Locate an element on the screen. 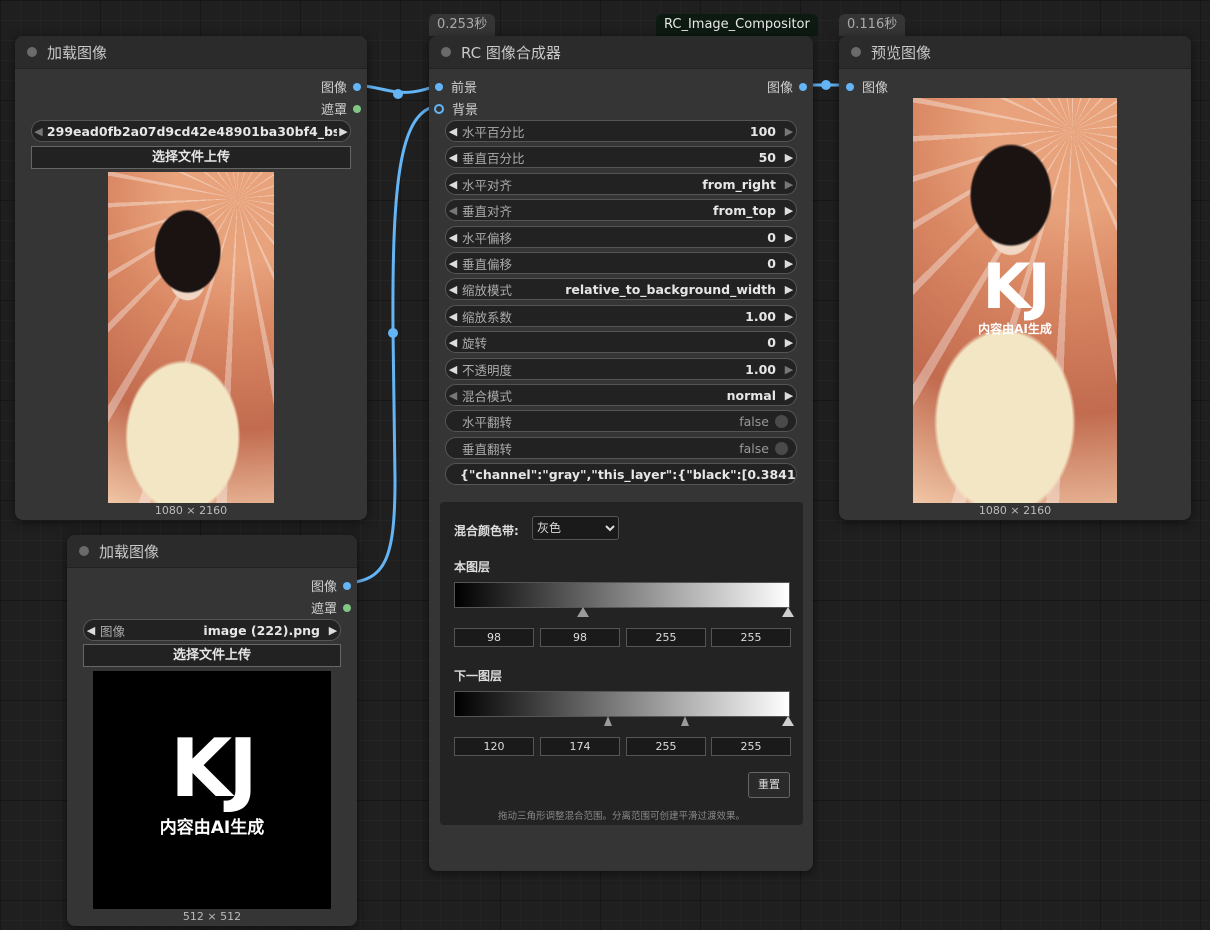 This screenshot has height=930, width=1210. vertical-percent-widget: ◀ 垂直百分比 50 ▶ is located at coordinates (621, 157).